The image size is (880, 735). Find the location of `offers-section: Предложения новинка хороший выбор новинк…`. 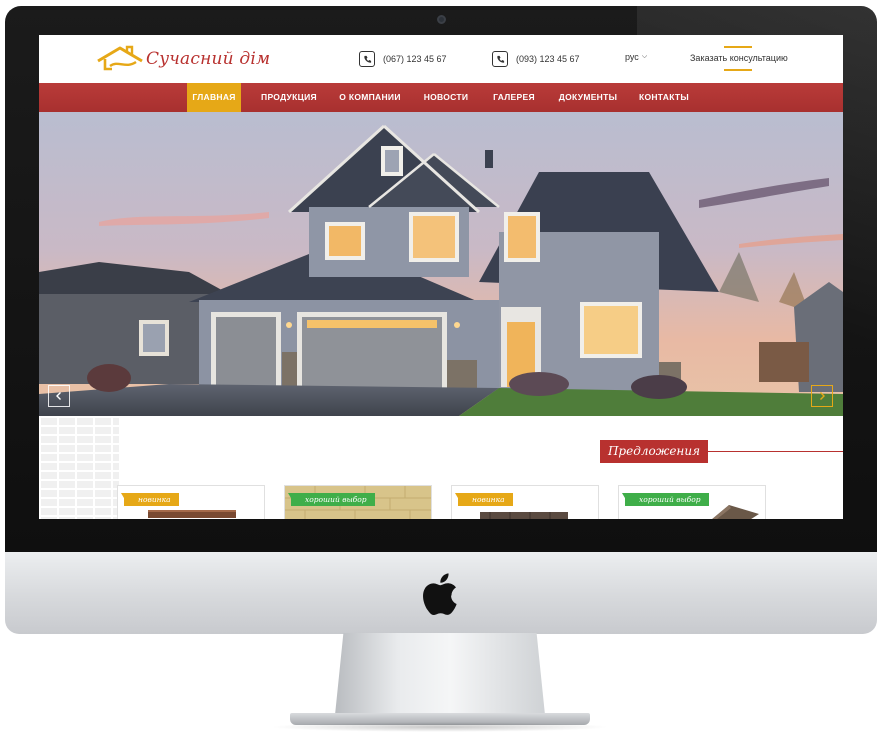

offers-section: Предложения новинка хороший выбор новинк… is located at coordinates (441, 467).